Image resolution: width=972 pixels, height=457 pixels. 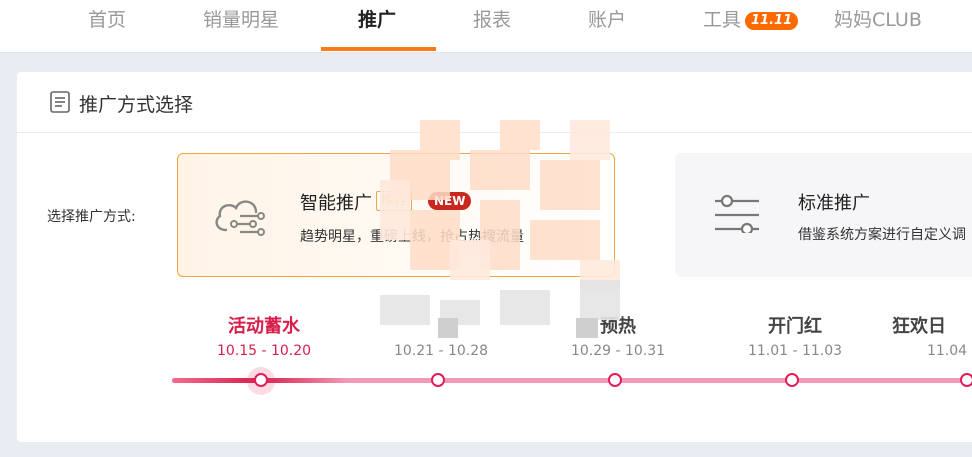 I want to click on sliders-icon, so click(x=737, y=213).